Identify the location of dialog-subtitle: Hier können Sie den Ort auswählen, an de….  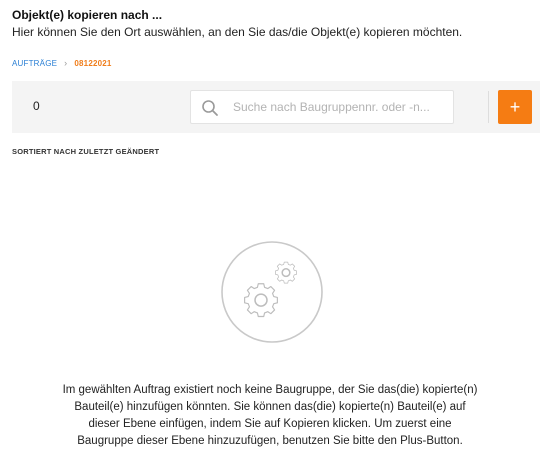
(237, 32).